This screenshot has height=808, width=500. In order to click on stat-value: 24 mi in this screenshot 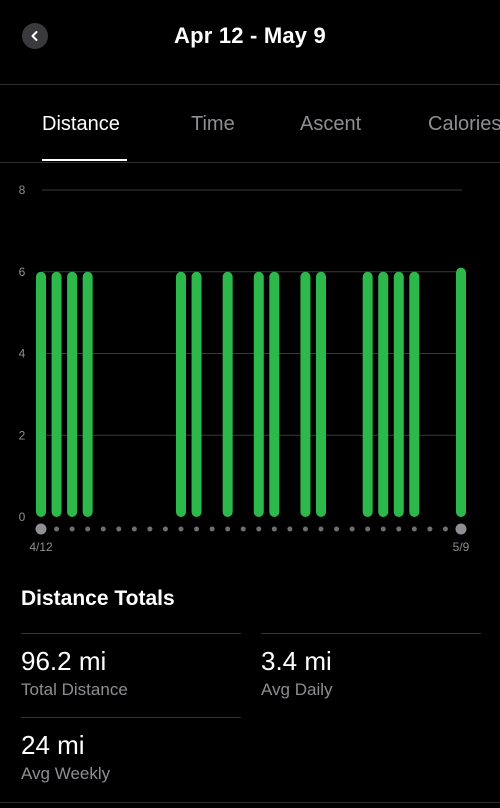, I will do `click(53, 745)`.